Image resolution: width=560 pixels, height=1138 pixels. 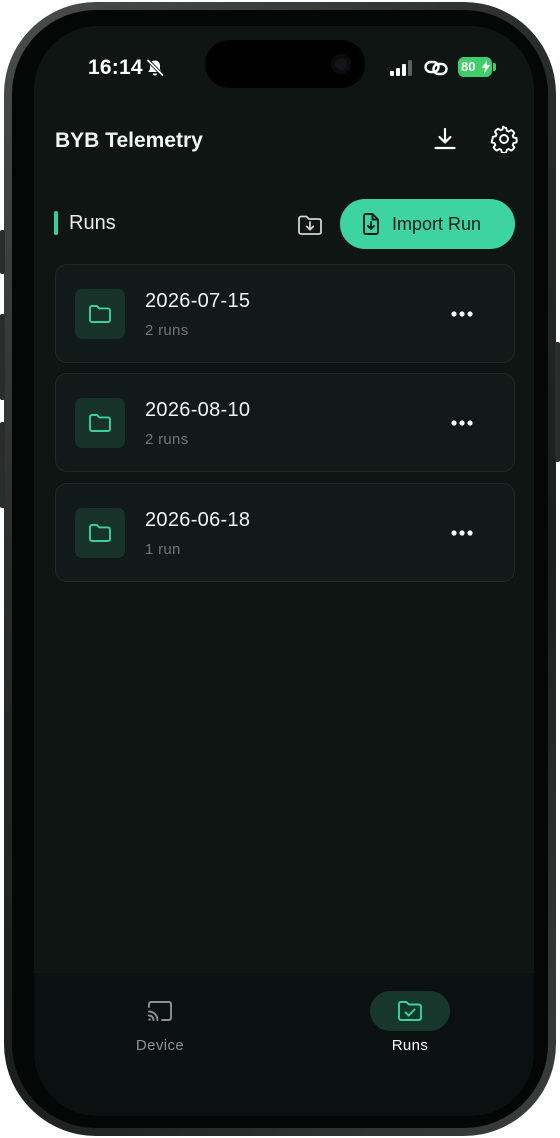 I want to click on run-folder-card: 2026-07-15 2 runs, so click(x=285, y=313).